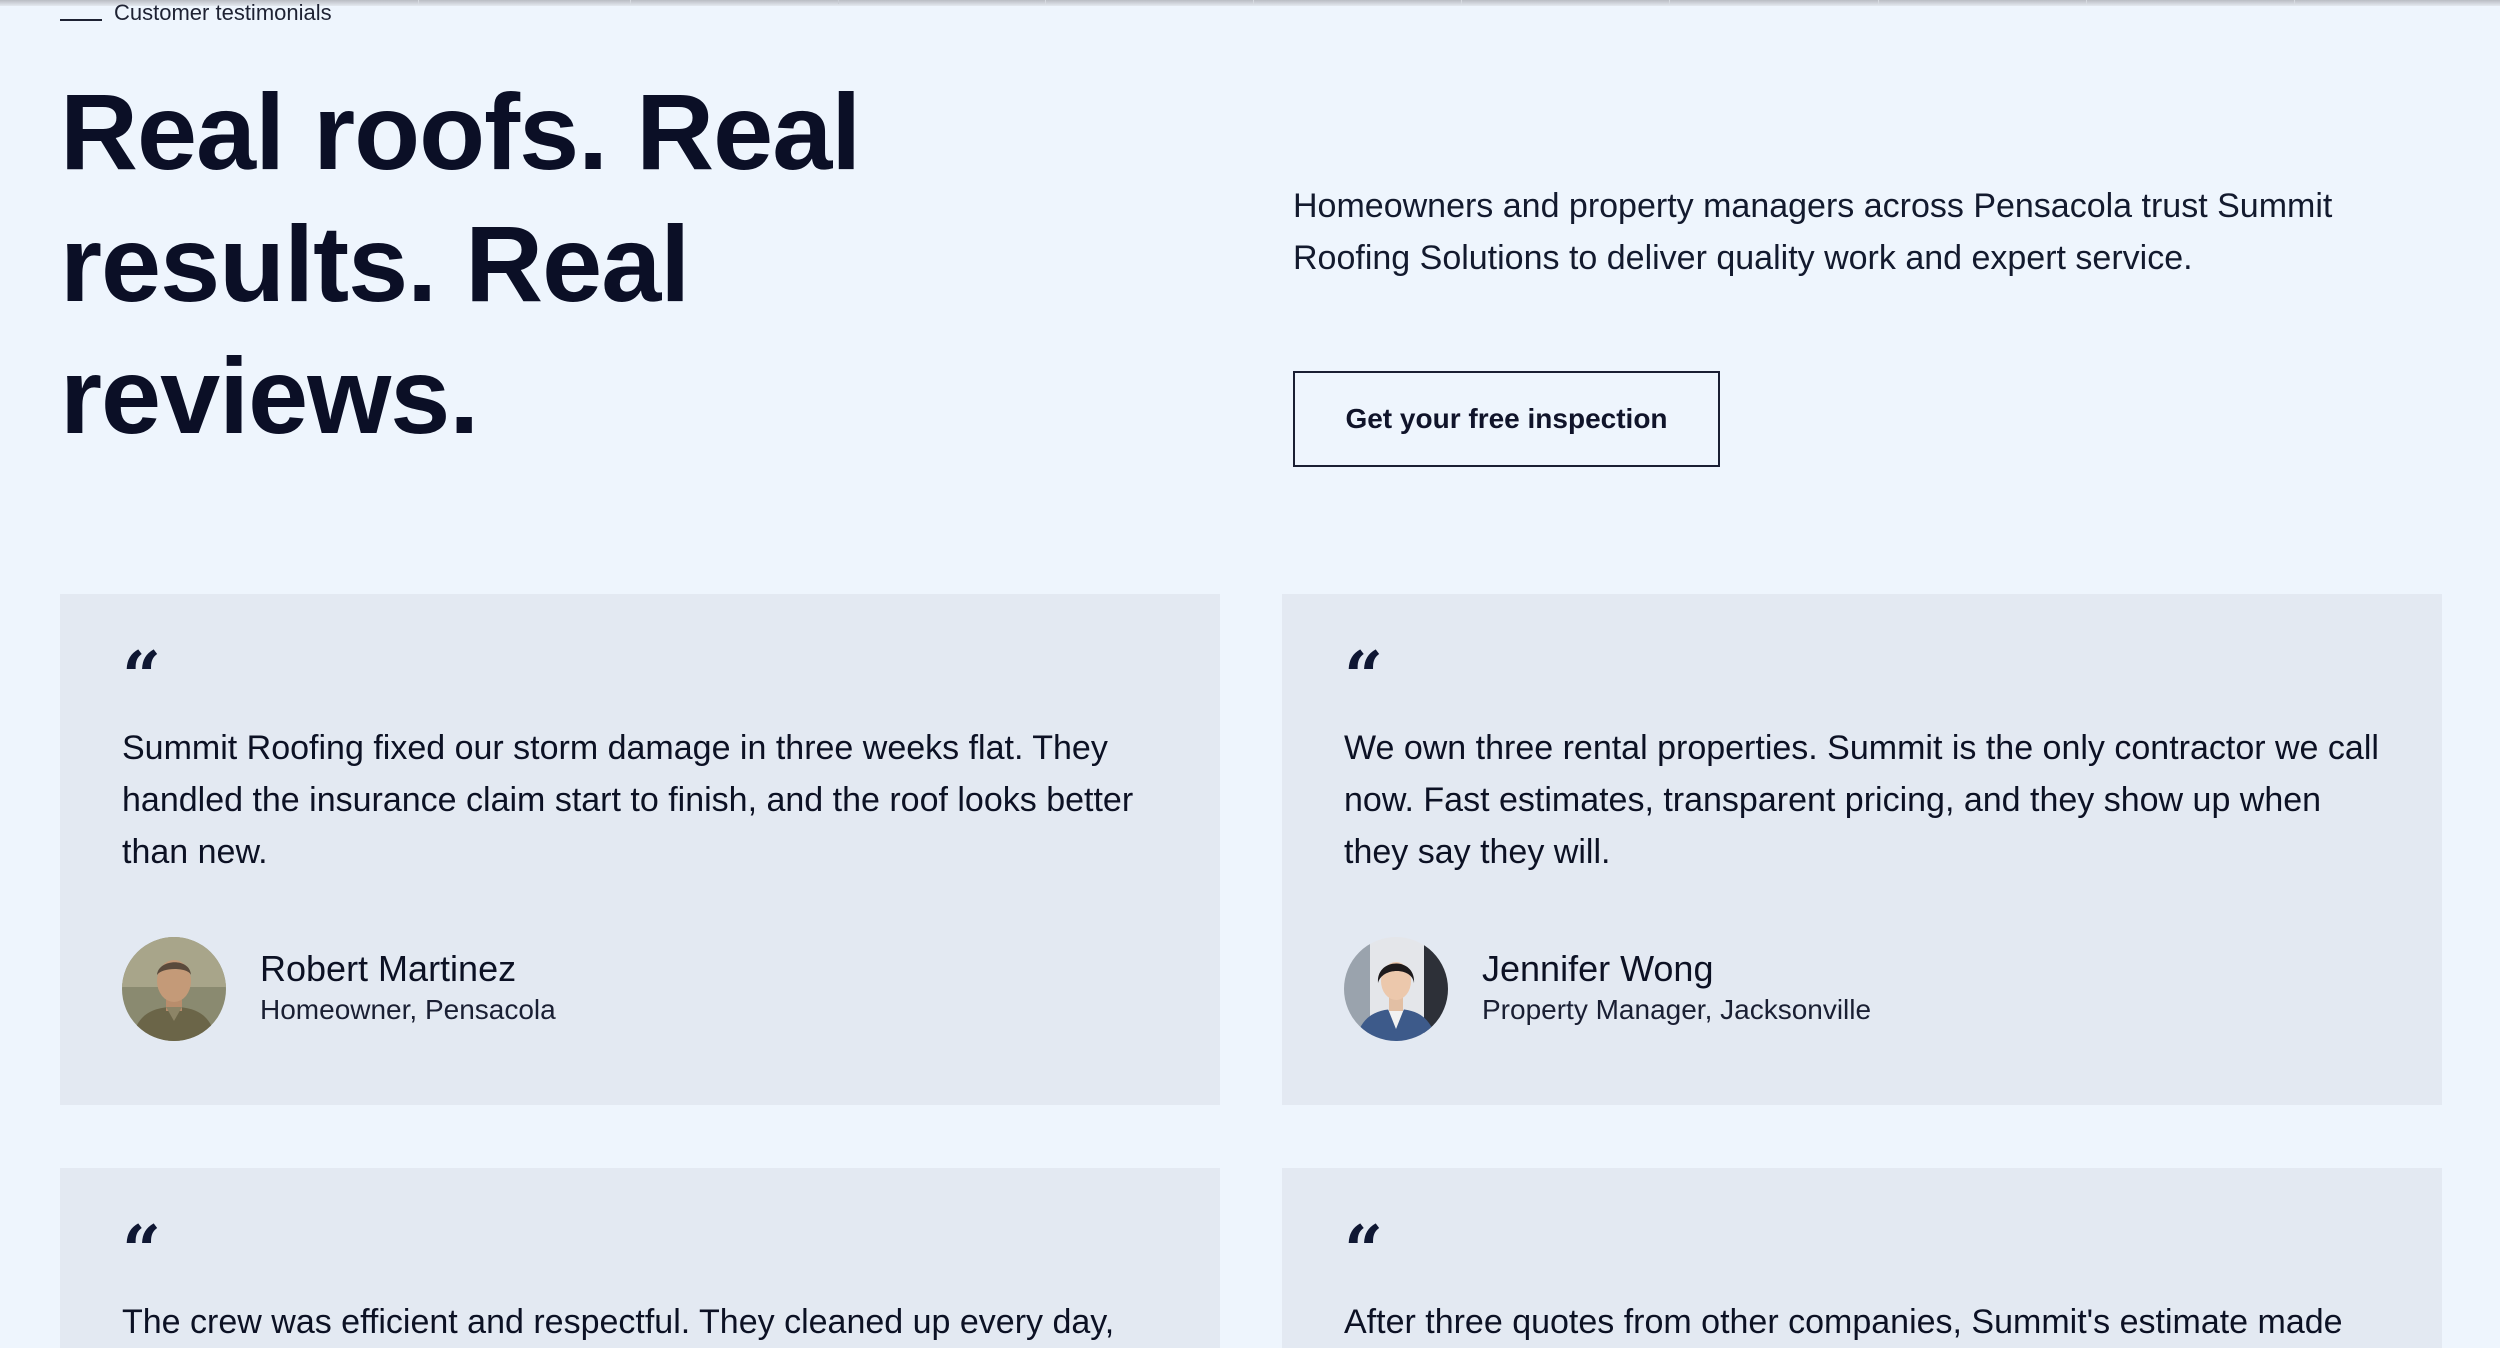 The width and height of the screenshot is (2500, 1348). Describe the element at coordinates (460, 263) in the screenshot. I see `section-headline: Real roofs. Real results. Real reviews.` at that location.